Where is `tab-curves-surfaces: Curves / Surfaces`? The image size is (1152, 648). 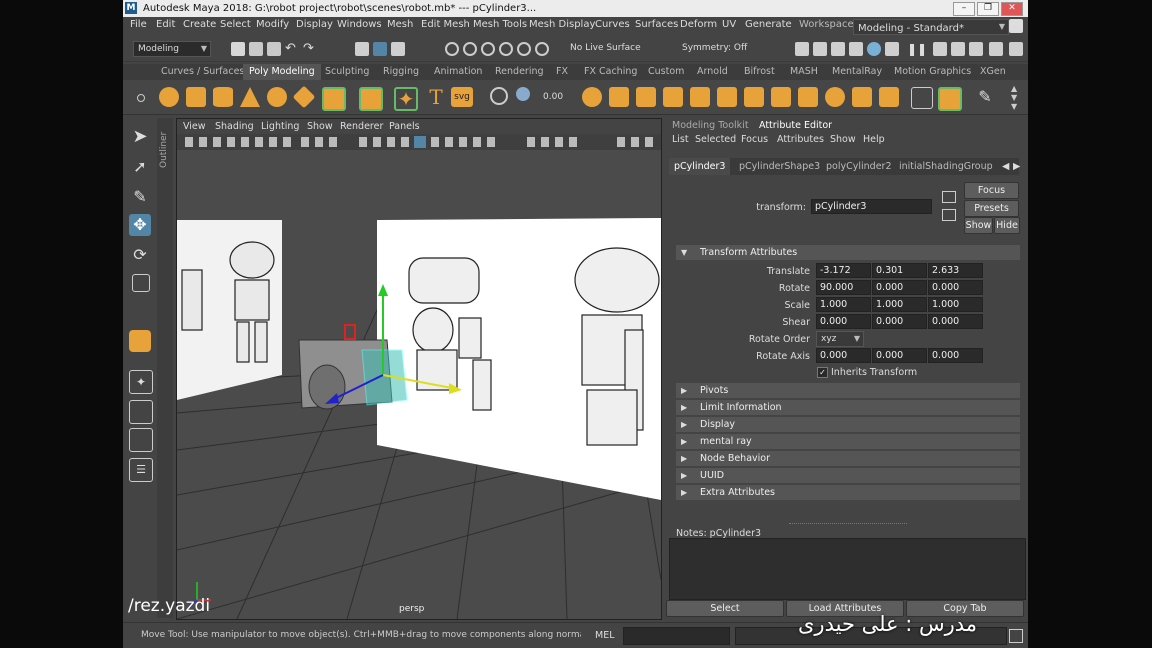
tab-curves-surfaces: Curves / Surfaces is located at coordinates (202, 71).